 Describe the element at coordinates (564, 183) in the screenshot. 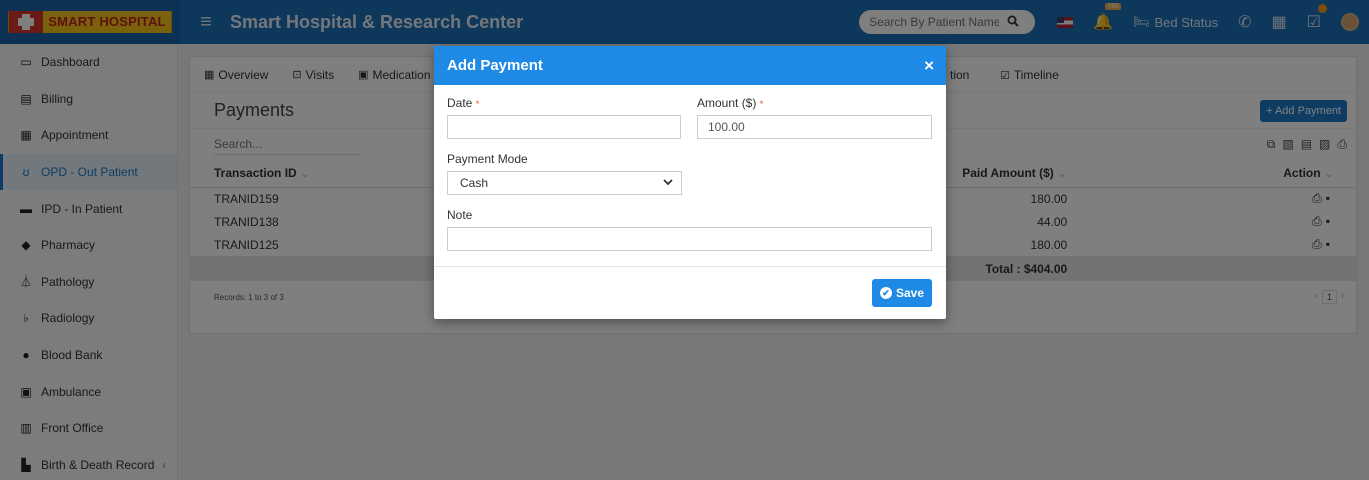

I see `payment-mode-select: Cash` at that location.